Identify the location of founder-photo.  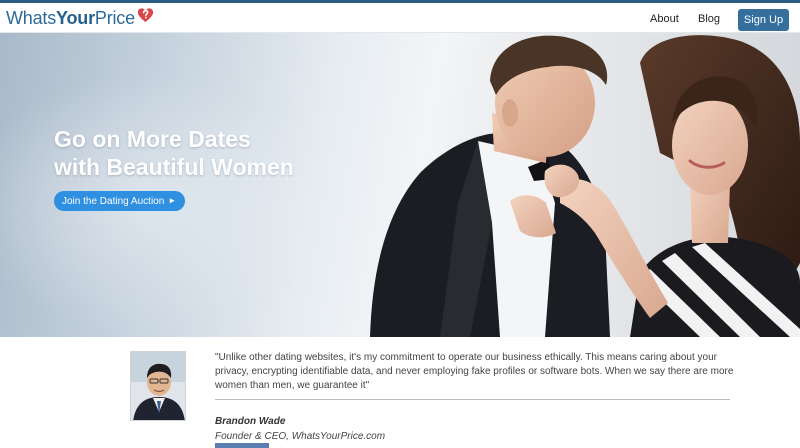
(158, 386).